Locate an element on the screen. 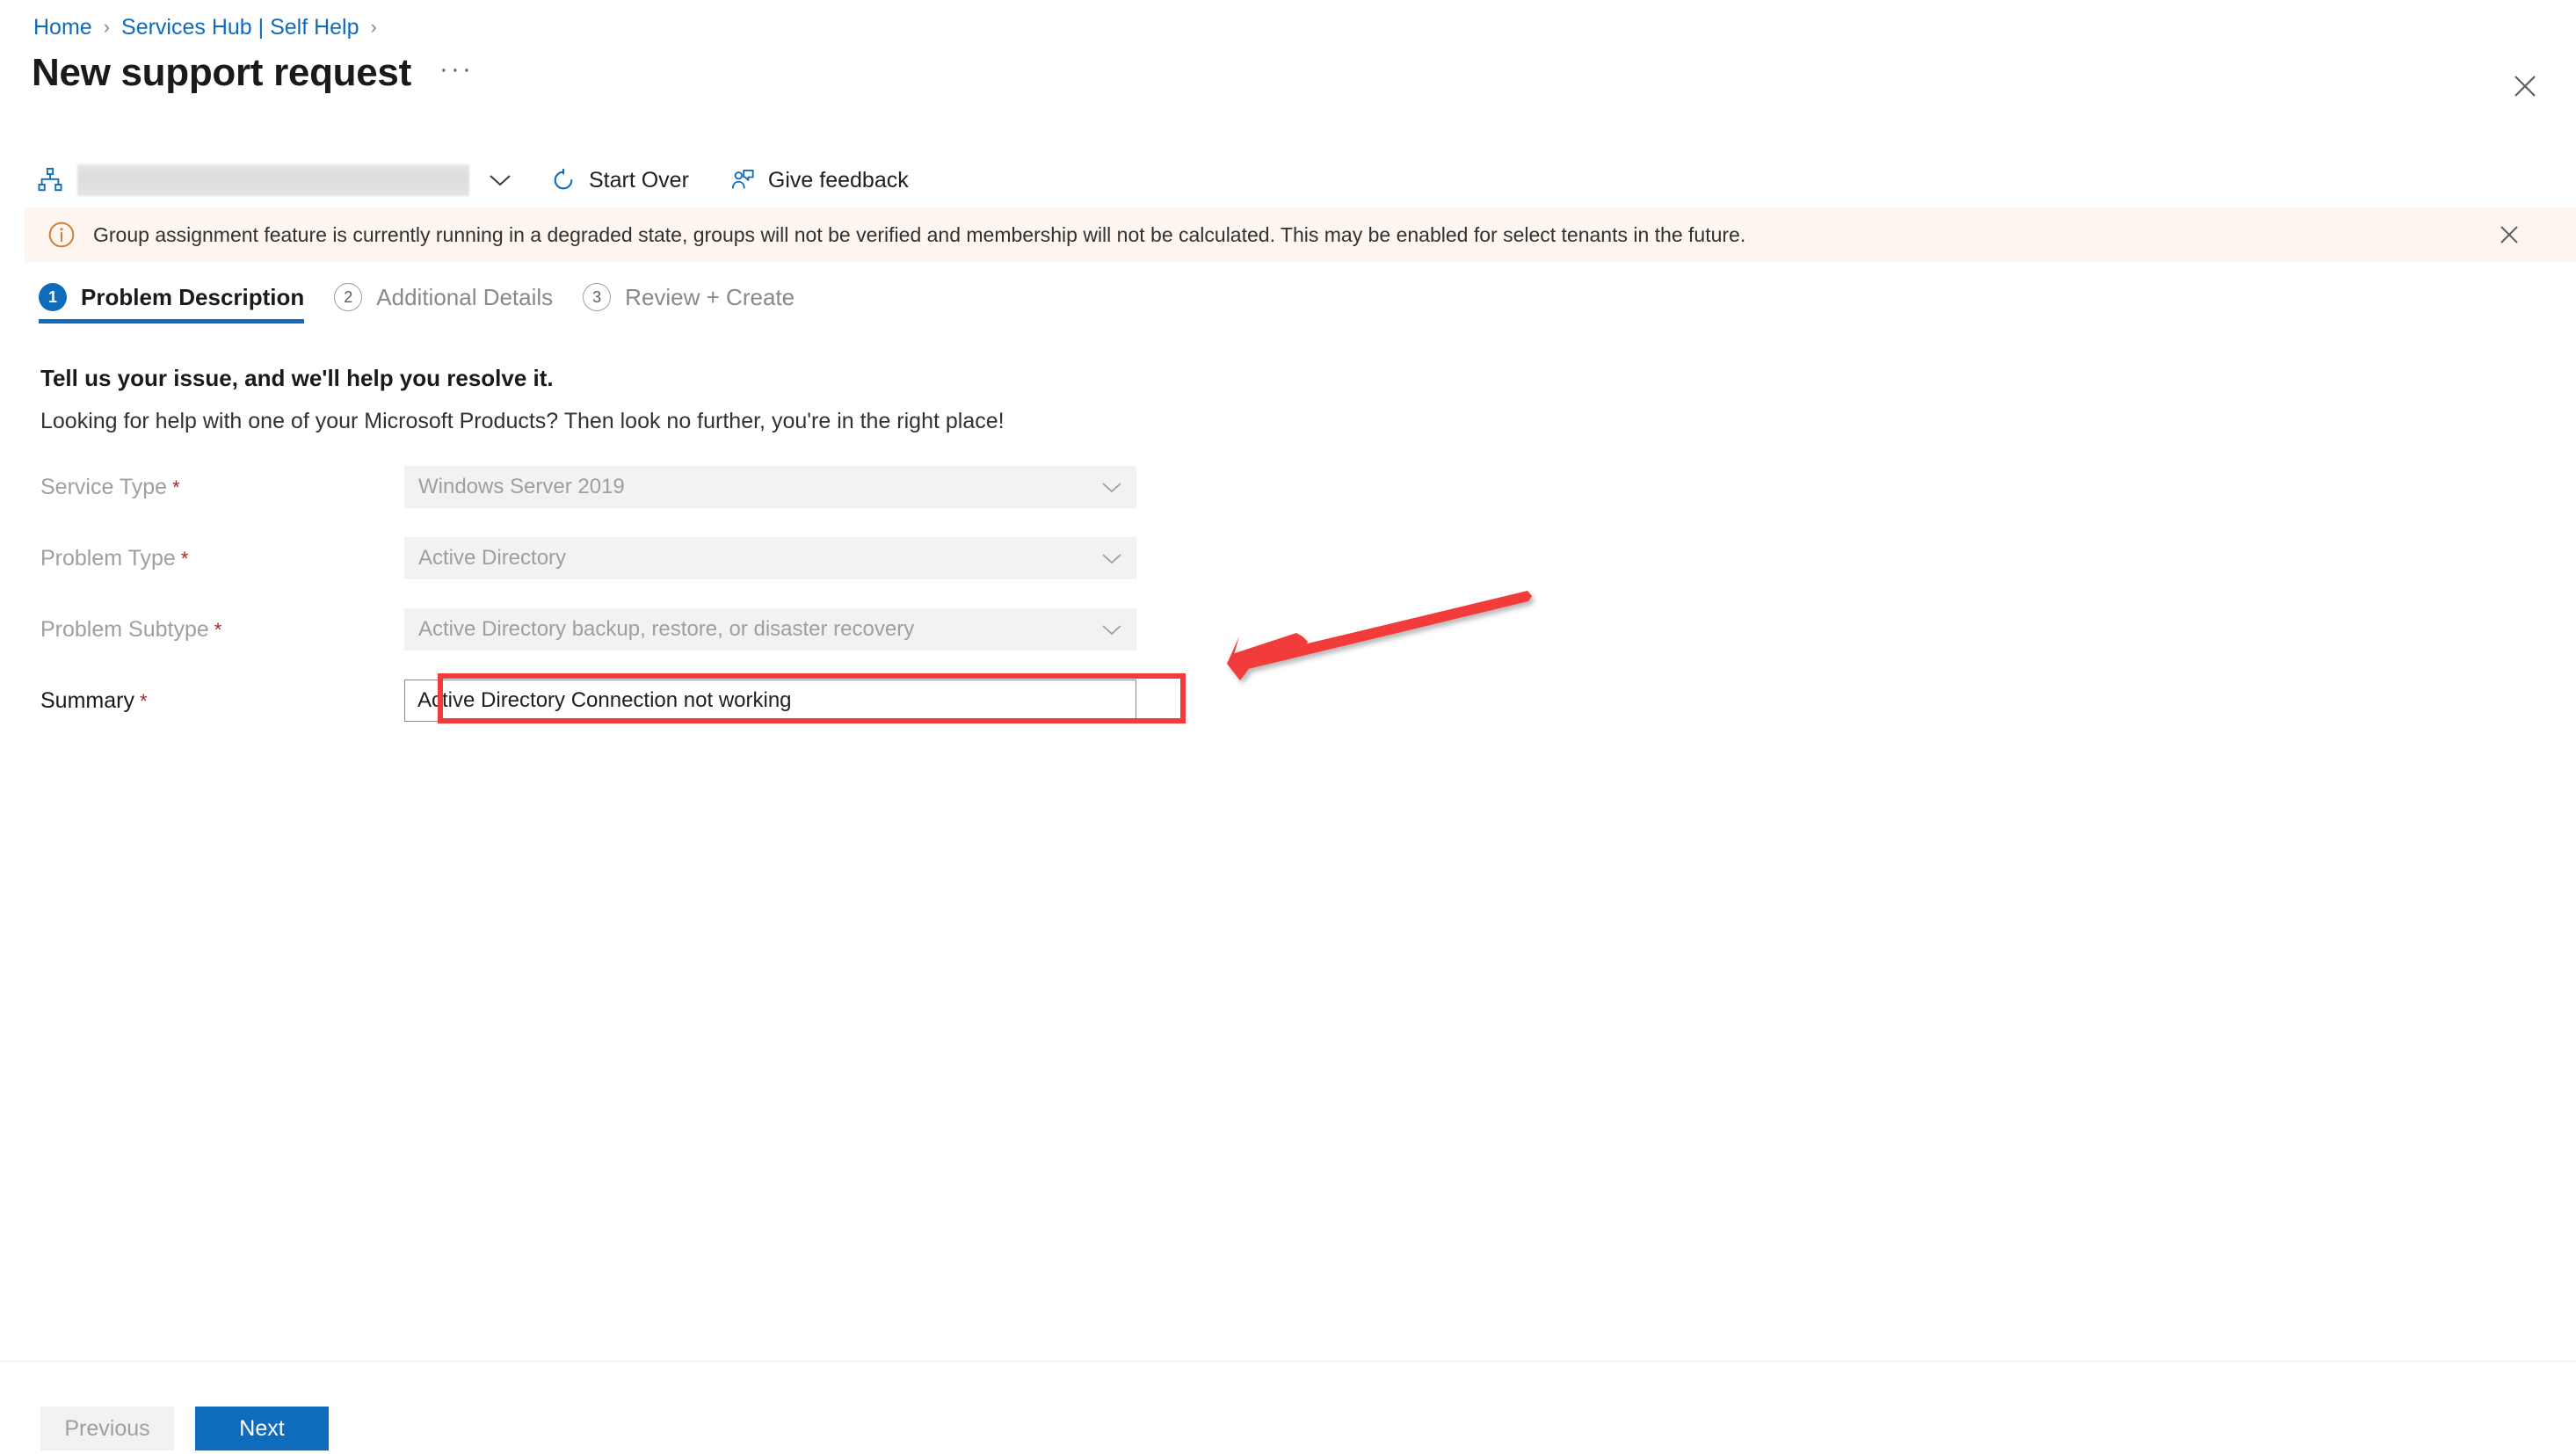  service-type-select: Windows Server 2019 is located at coordinates (770, 487).